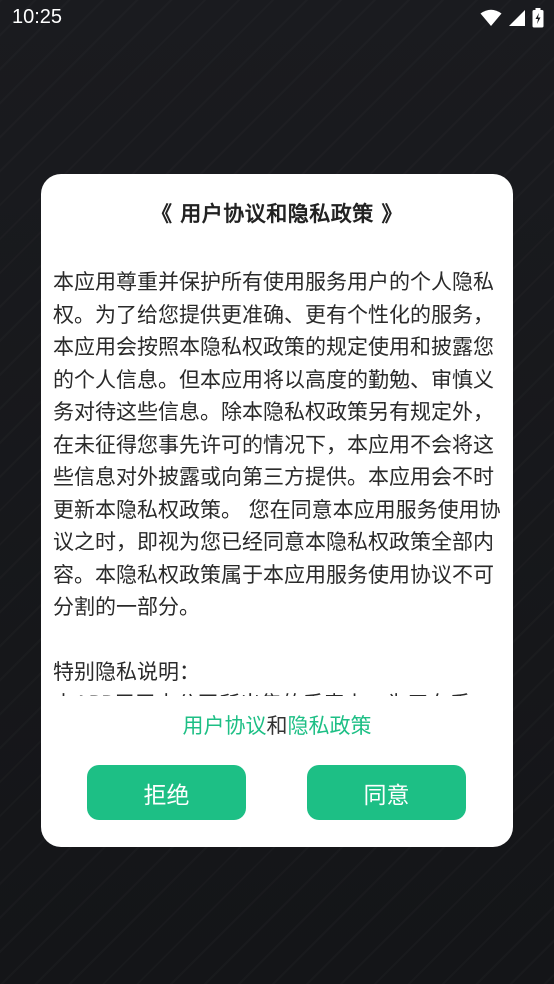 The height and width of the screenshot is (984, 554). What do you see at coordinates (491, 18) in the screenshot?
I see `wifi-icon` at bounding box center [491, 18].